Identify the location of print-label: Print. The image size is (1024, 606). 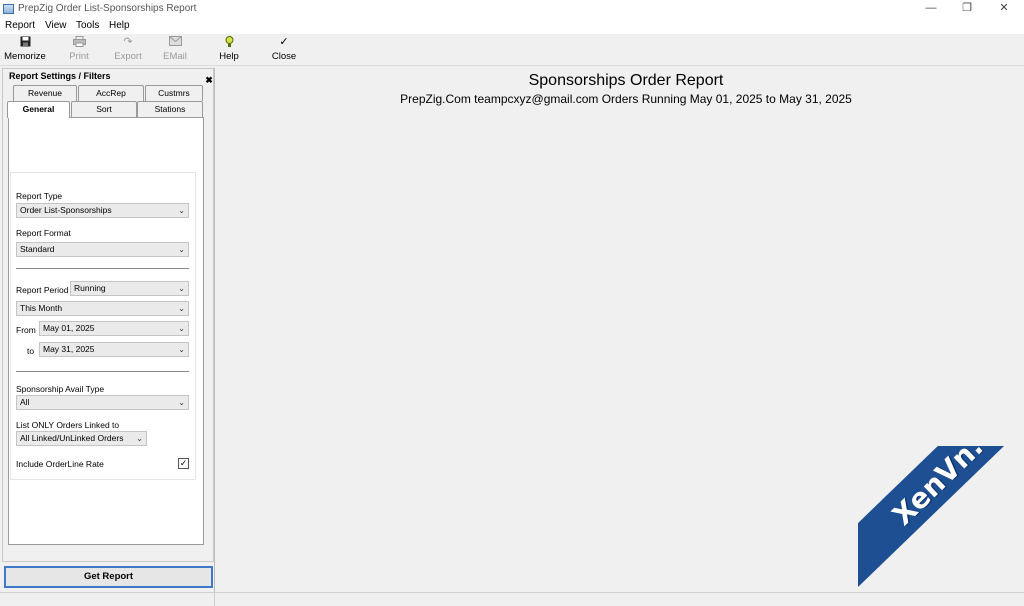
(79, 56).